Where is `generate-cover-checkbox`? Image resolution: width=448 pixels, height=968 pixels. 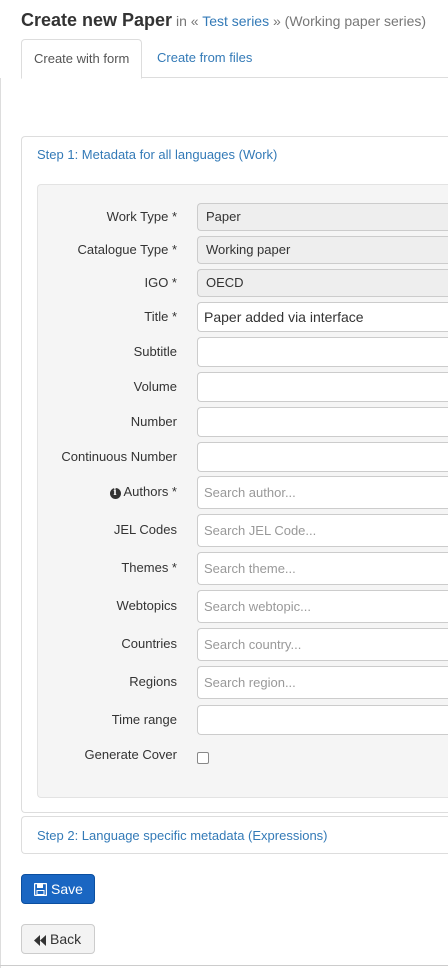
generate-cover-checkbox is located at coordinates (203, 758).